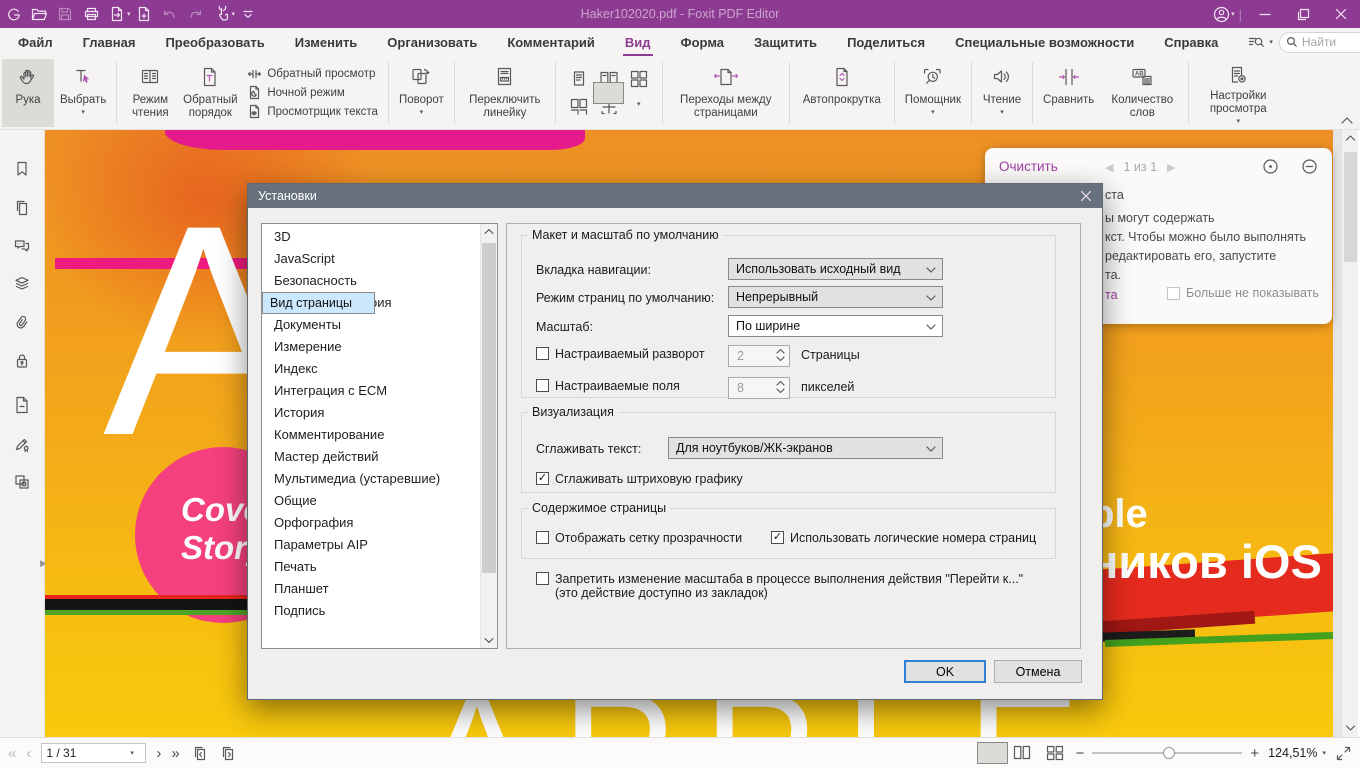 The image size is (1360, 768). Describe the element at coordinates (505, 93) in the screenshot. I see `toggle-ruler-button: Переключить линейку` at that location.